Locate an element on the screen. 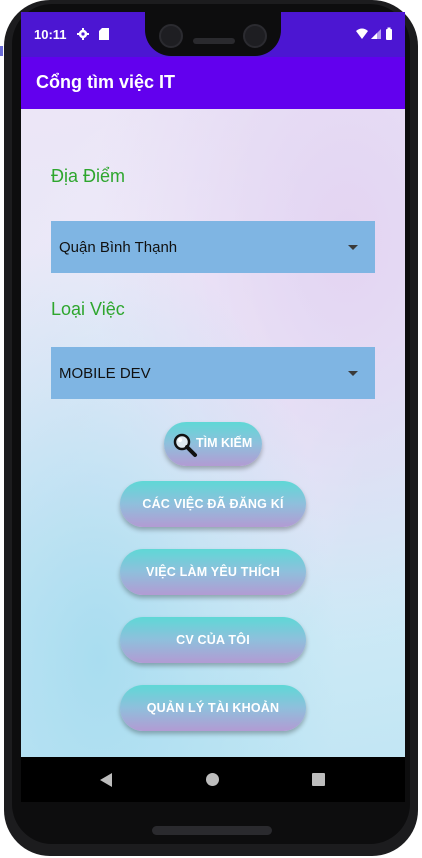  back-icon is located at coordinates (106, 780).